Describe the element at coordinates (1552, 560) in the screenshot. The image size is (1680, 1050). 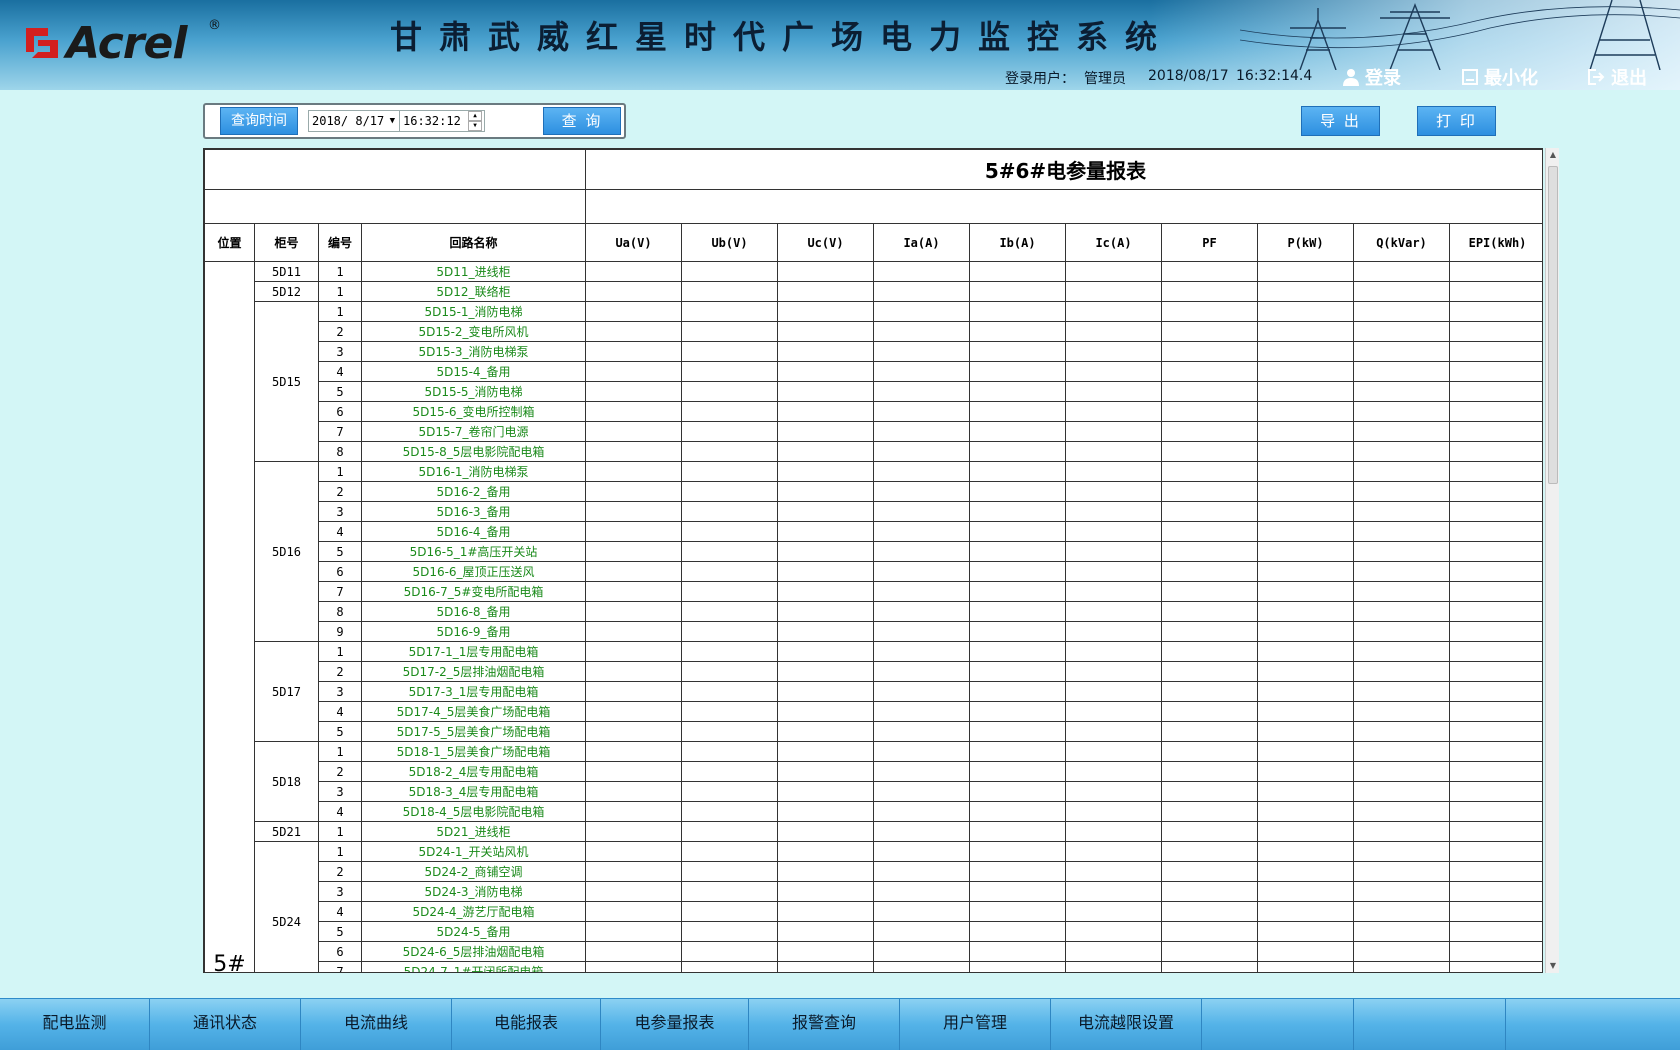
I see `vertical-scrollbar: ▲ ▼` at that location.